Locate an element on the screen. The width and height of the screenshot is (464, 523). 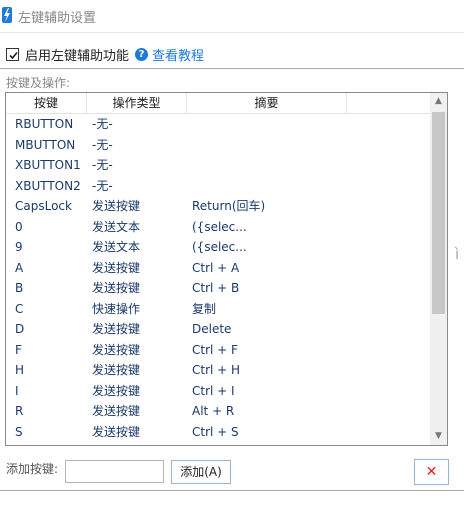
column-header-key: 按键 is located at coordinates (46, 103).